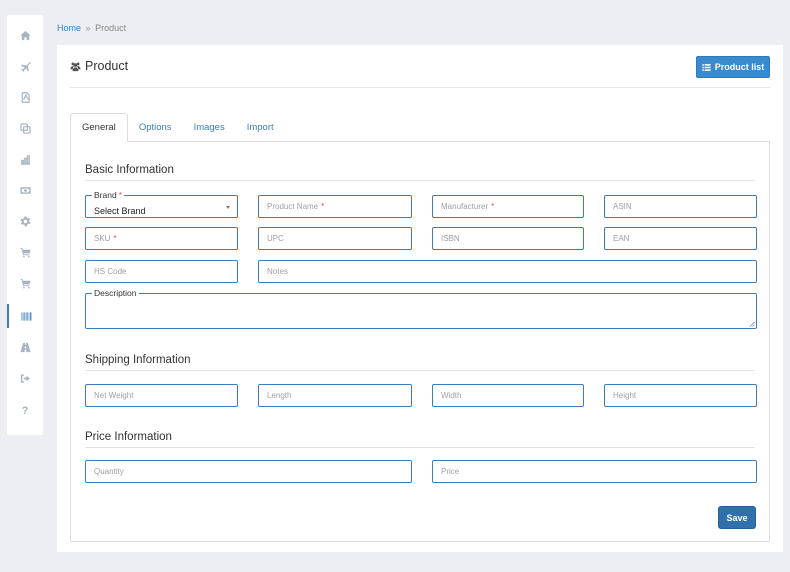 Image resolution: width=790 pixels, height=572 pixels. I want to click on sidebar-item-purchases, so click(25, 283).